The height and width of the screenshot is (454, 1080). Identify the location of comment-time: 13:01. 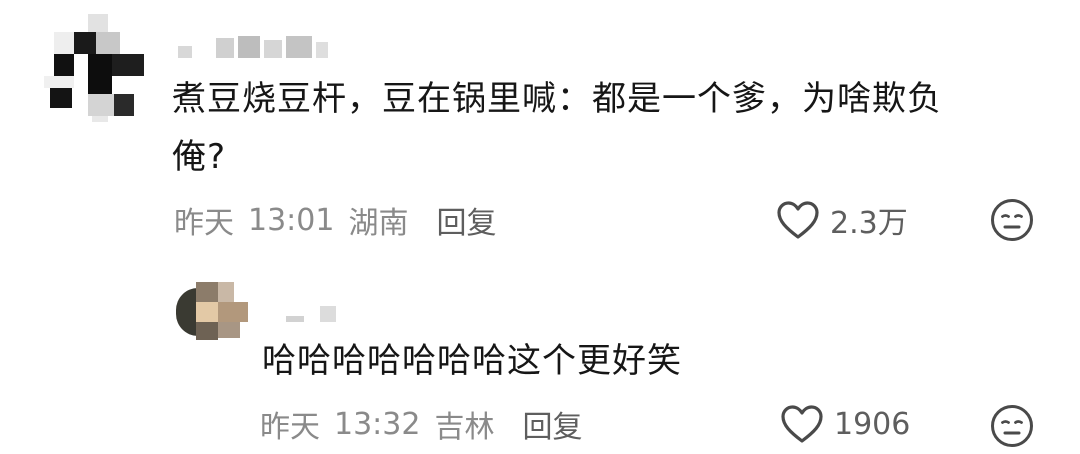
(291, 220).